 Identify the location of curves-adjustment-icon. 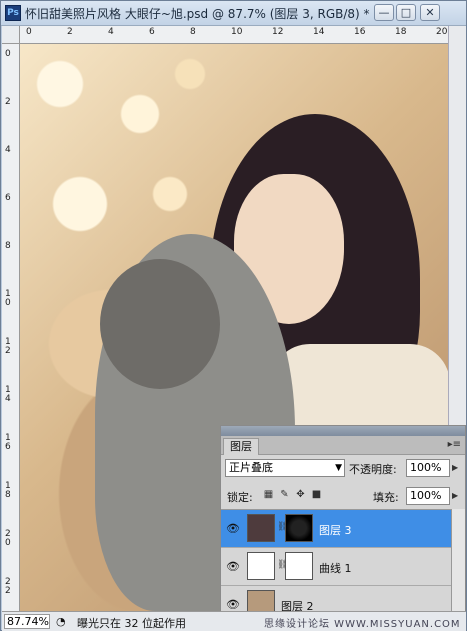
(261, 566).